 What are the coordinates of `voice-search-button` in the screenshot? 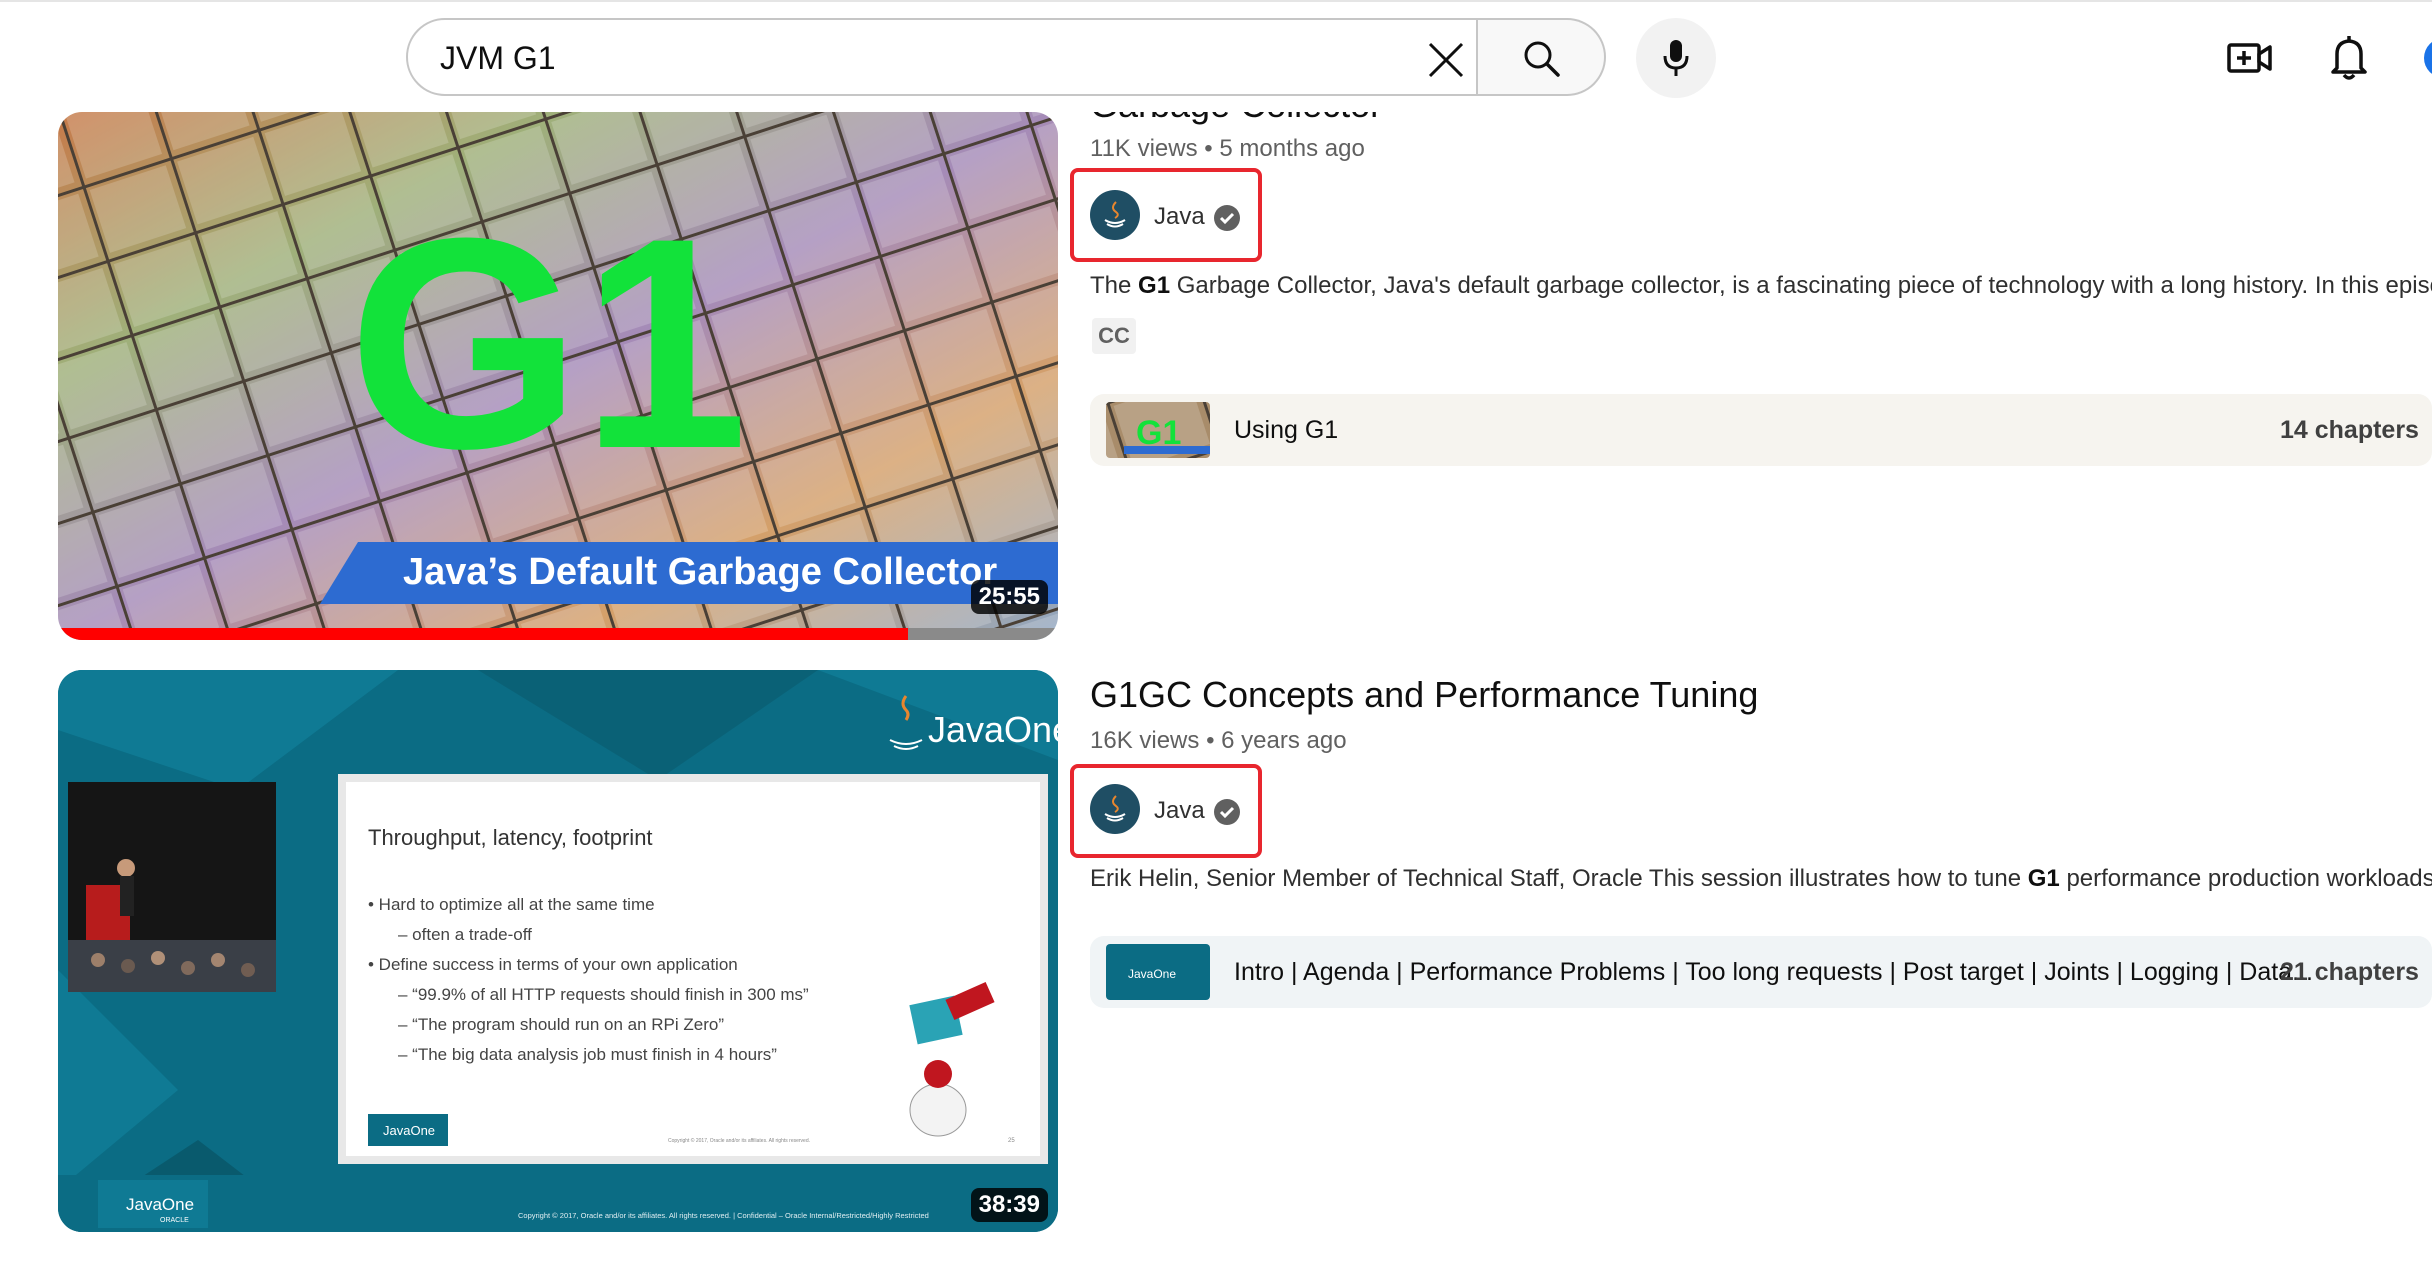 It's located at (1676, 58).